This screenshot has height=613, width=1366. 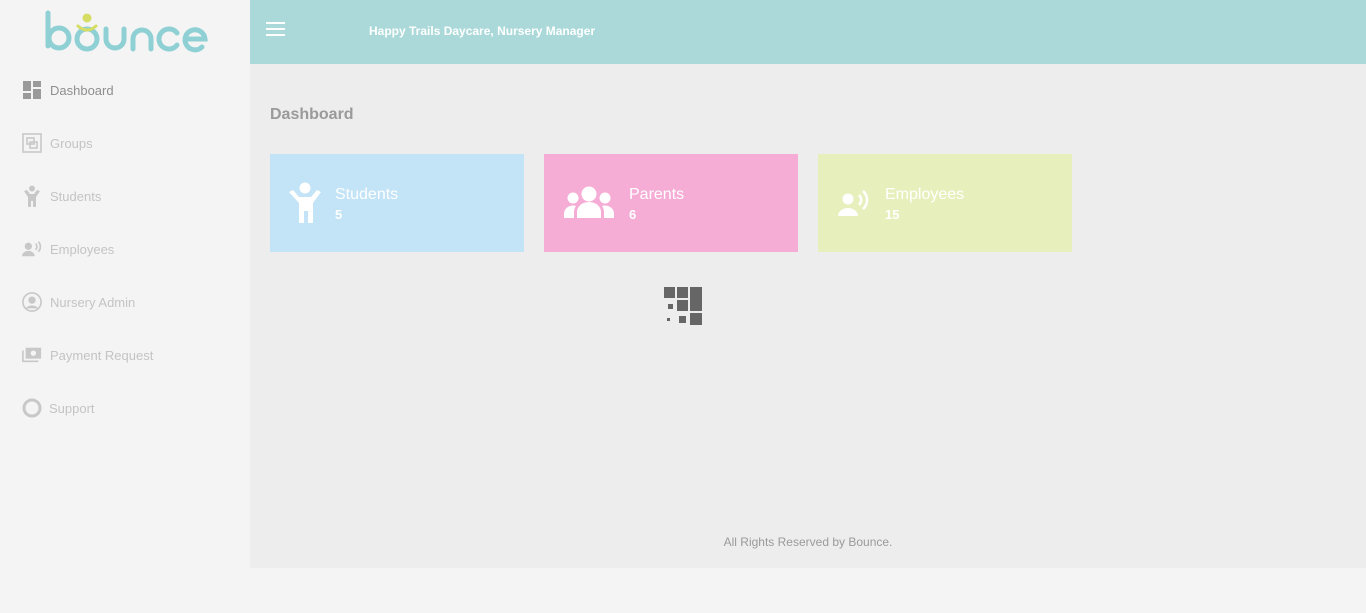 I want to click on sidebar-item-payment-request: Payment Request, so click(x=125, y=355).